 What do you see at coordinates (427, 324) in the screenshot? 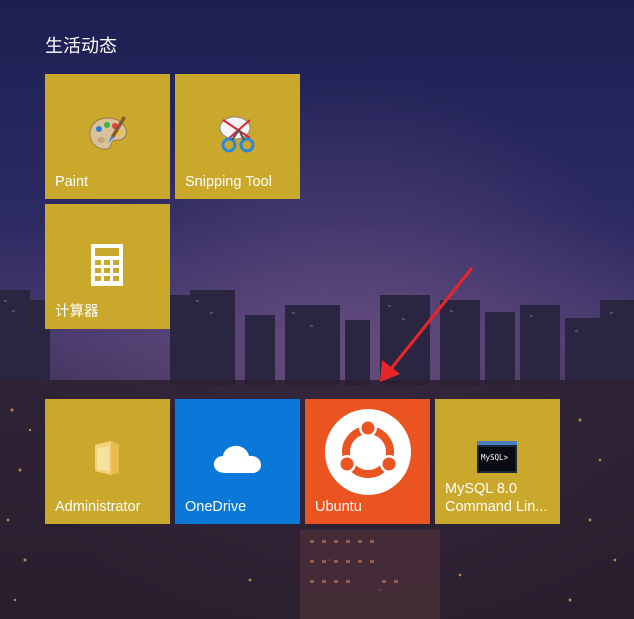
I see `annotation-arrow-icon` at bounding box center [427, 324].